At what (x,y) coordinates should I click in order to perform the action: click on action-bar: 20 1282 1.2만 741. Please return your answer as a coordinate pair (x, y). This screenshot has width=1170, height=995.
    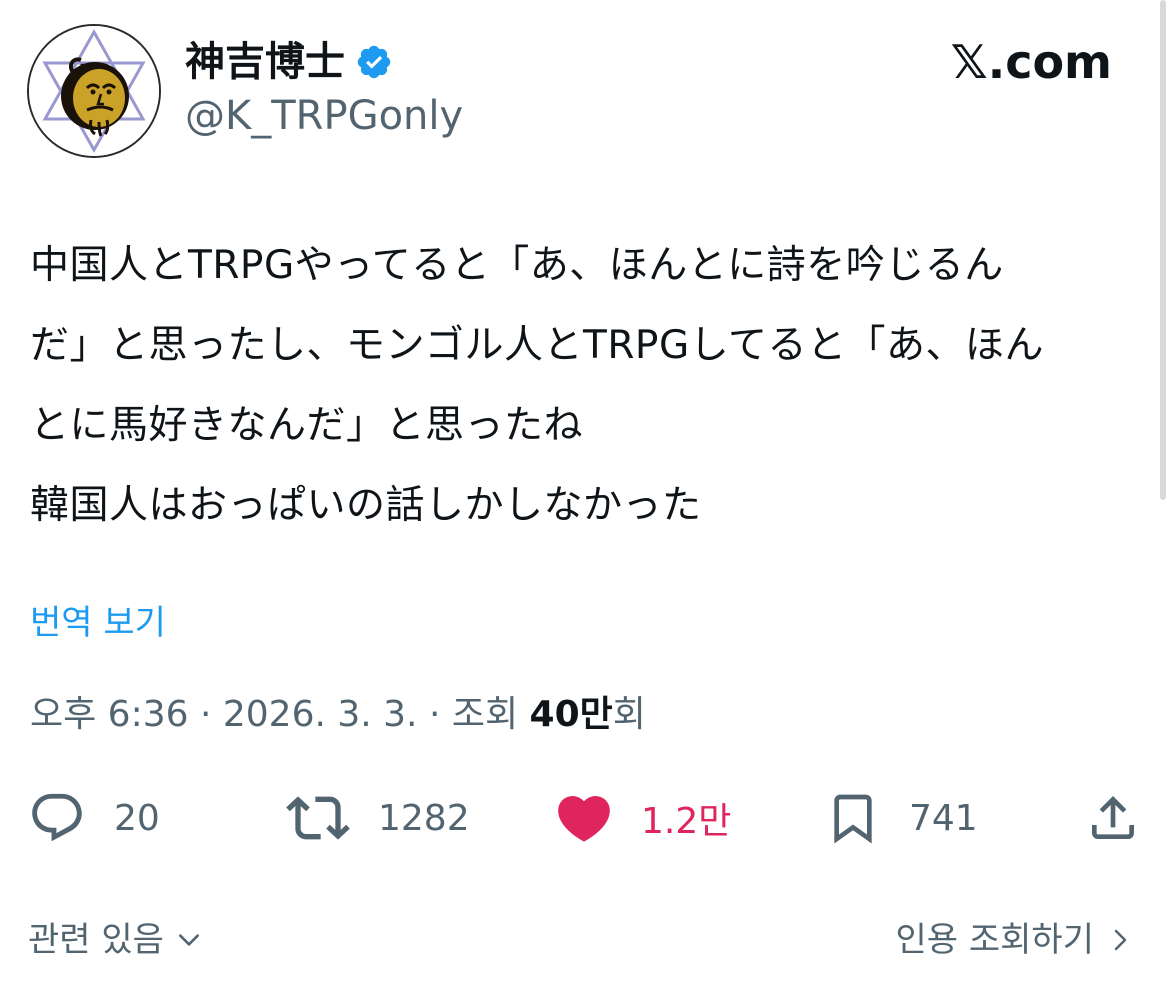
    Looking at the image, I should click on (585, 818).